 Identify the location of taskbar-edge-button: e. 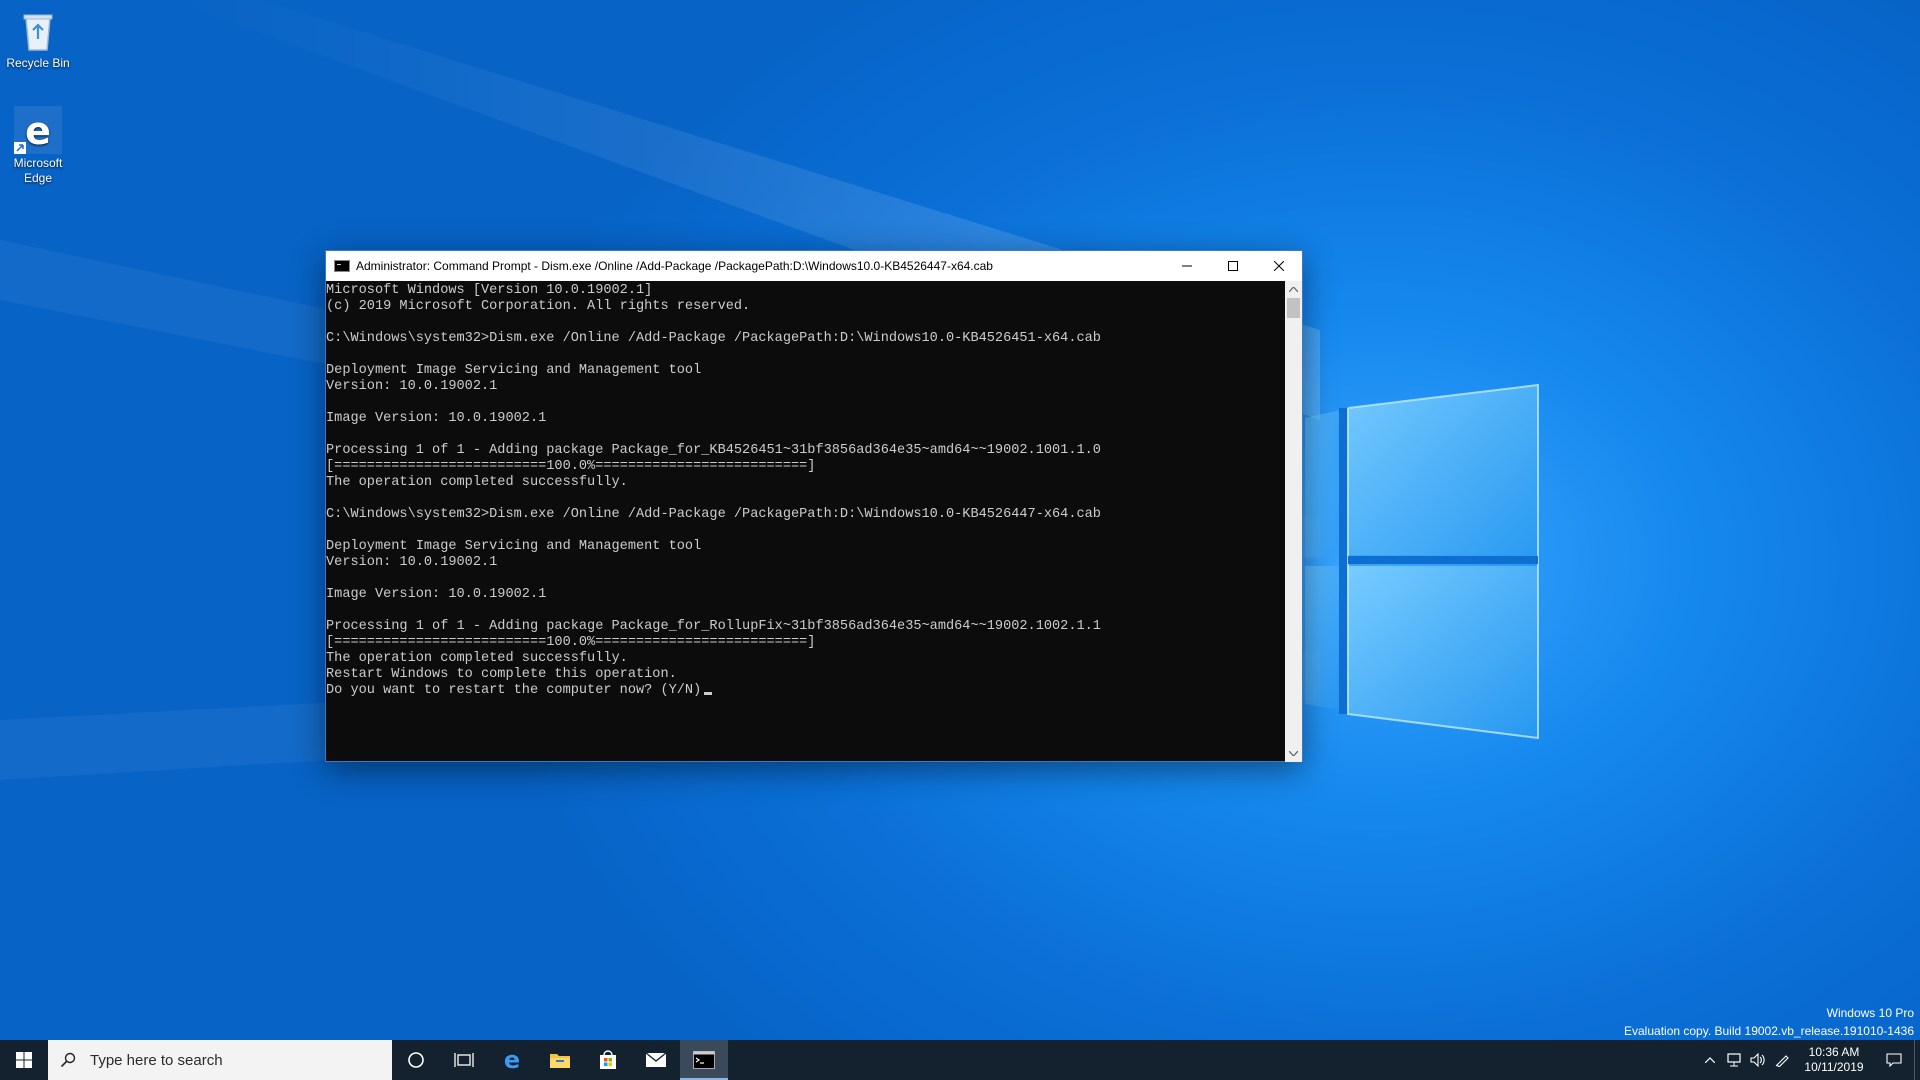
(512, 1060).